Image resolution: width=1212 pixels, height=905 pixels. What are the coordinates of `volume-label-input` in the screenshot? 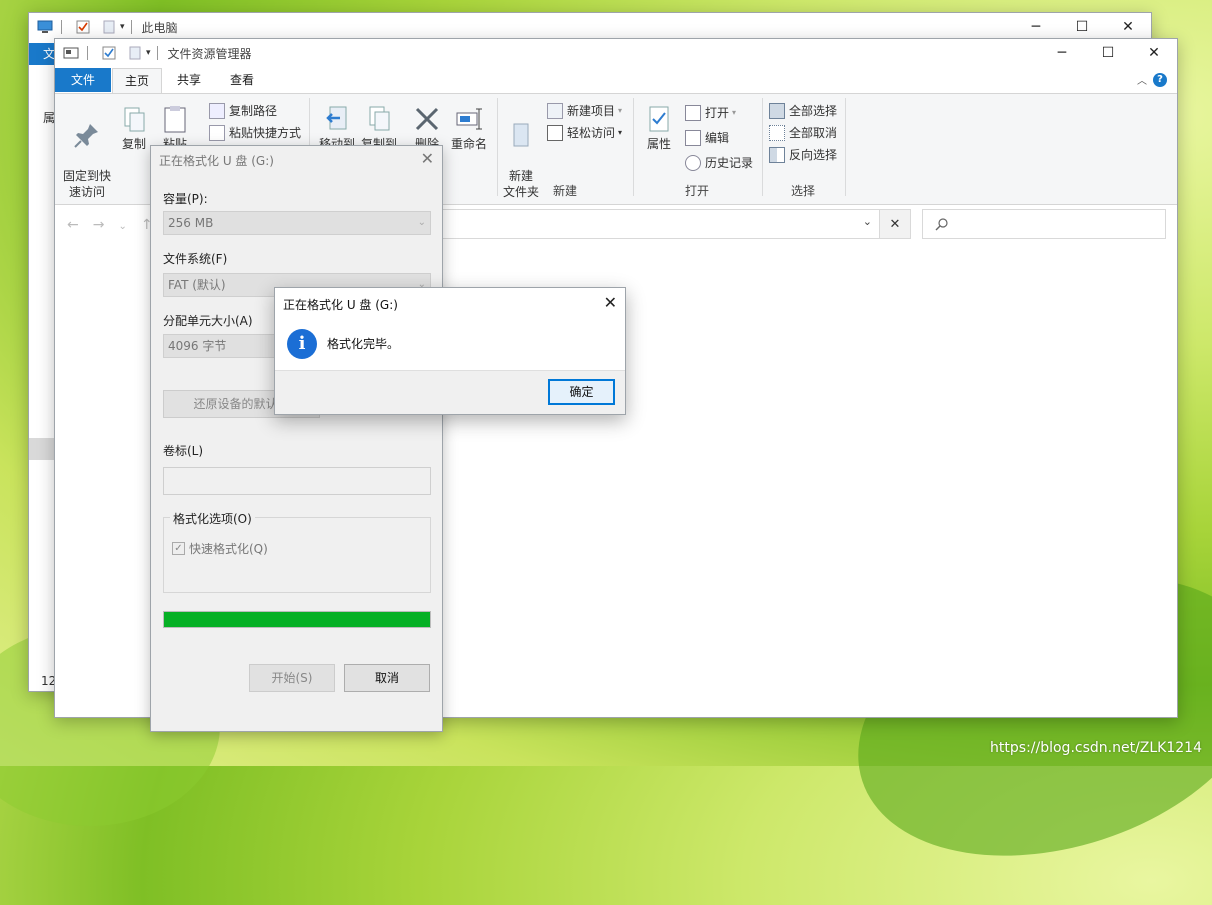 It's located at (297, 481).